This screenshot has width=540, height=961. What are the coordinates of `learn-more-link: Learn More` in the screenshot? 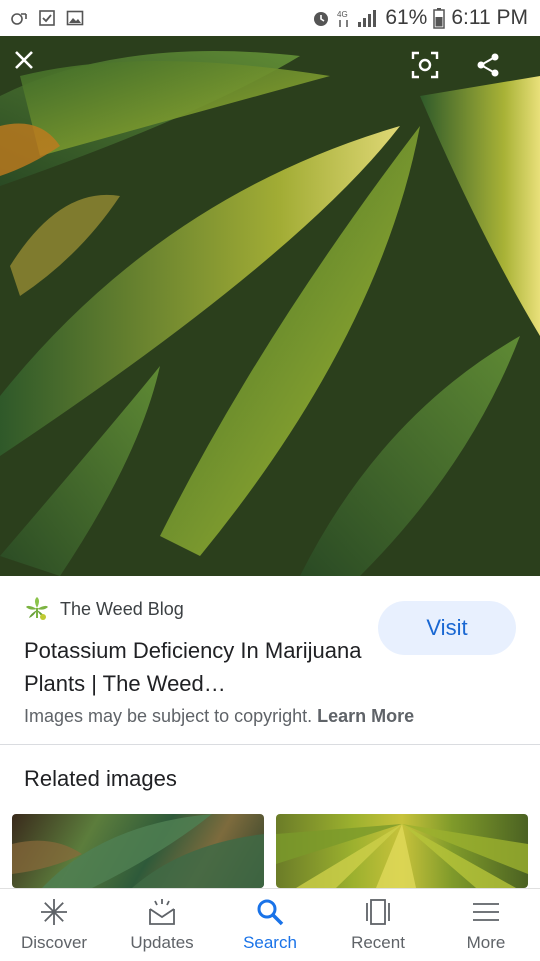 It's located at (365, 716).